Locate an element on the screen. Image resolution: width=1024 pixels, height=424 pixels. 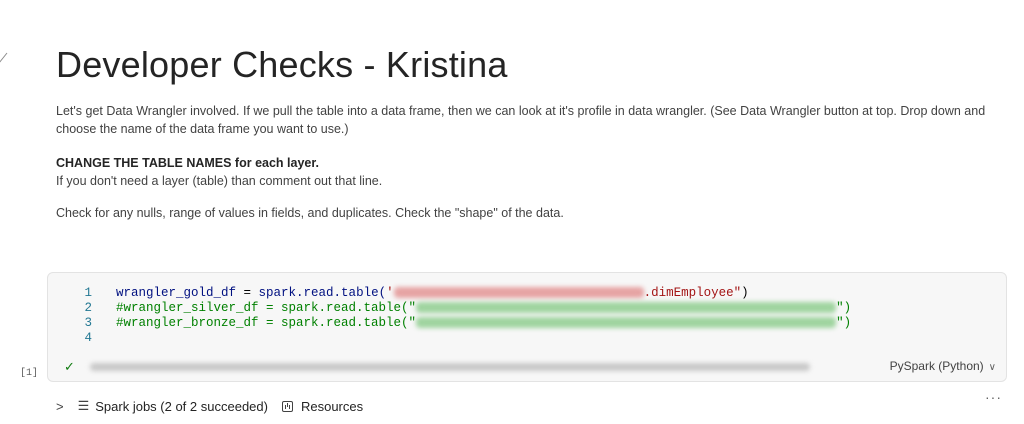
code-variable: wrangler_gold_df is located at coordinates (176, 293).